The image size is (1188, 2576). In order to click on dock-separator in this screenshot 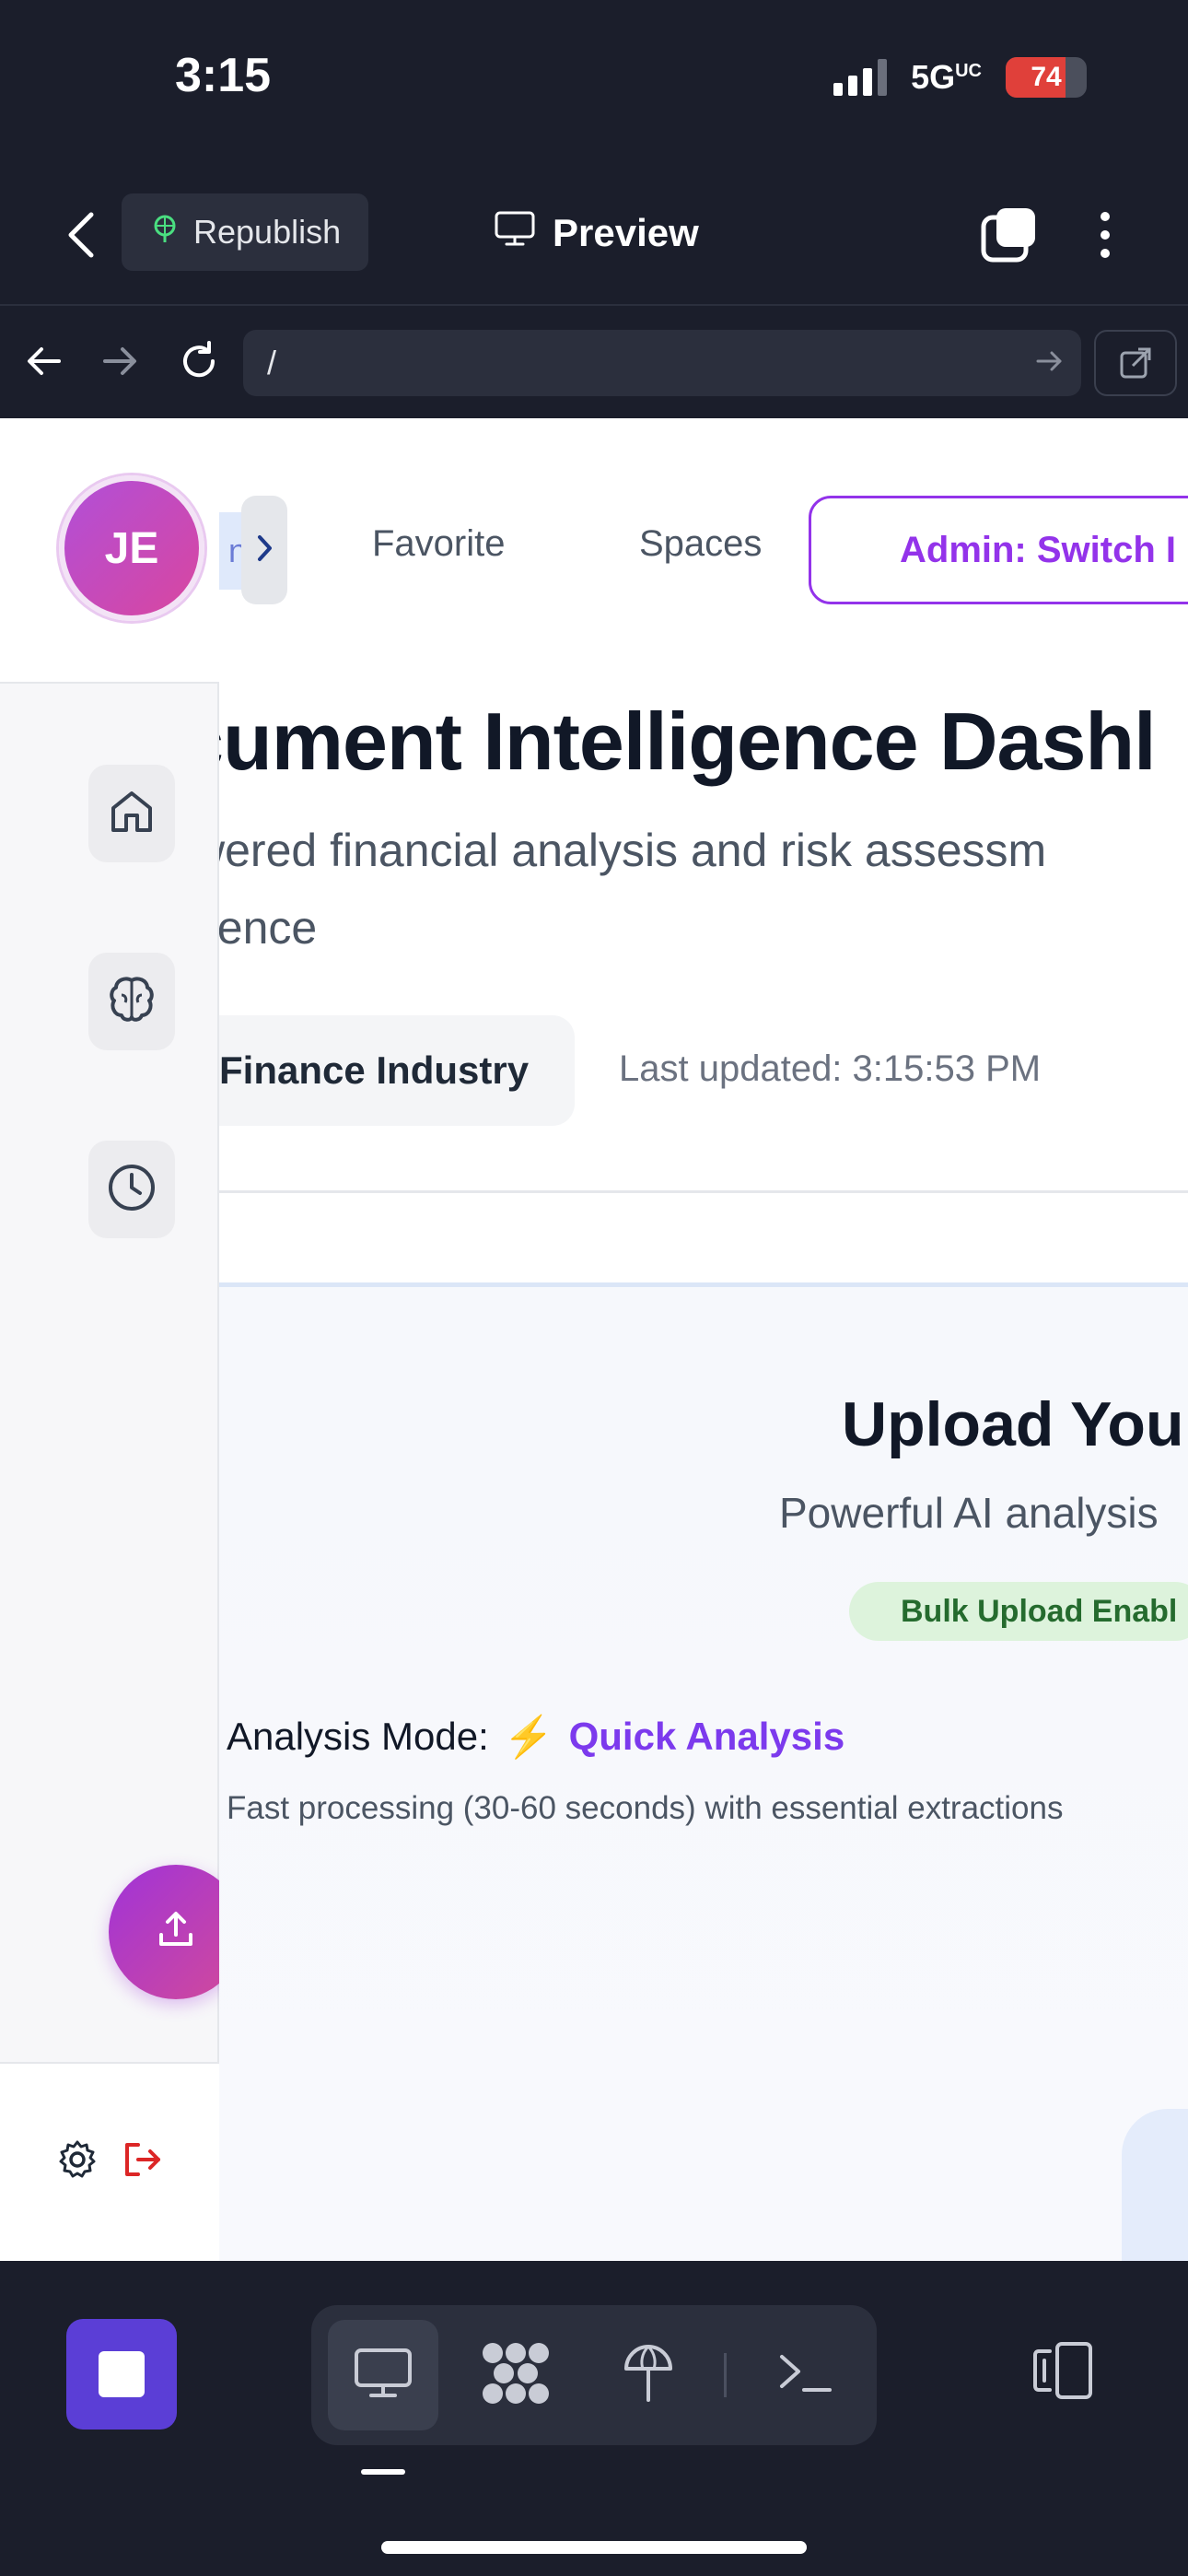, I will do `click(725, 2375)`.